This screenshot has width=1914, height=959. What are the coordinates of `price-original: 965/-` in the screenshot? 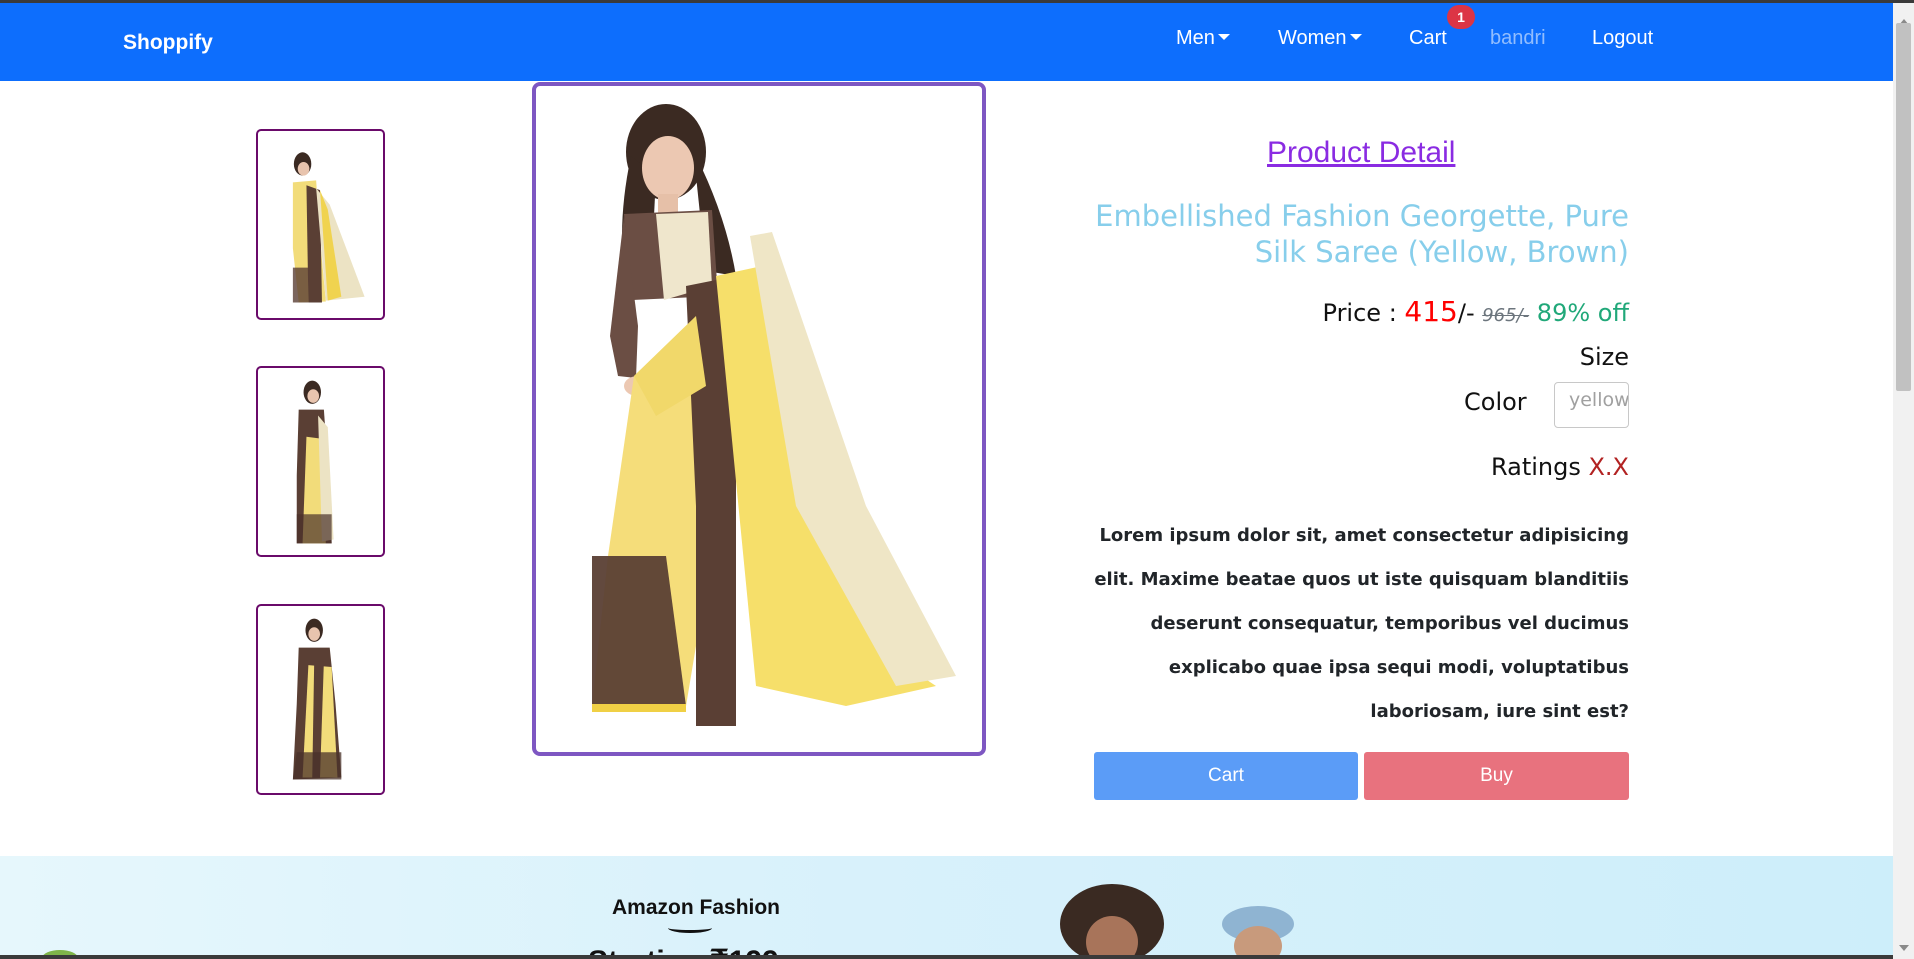 It's located at (1506, 315).